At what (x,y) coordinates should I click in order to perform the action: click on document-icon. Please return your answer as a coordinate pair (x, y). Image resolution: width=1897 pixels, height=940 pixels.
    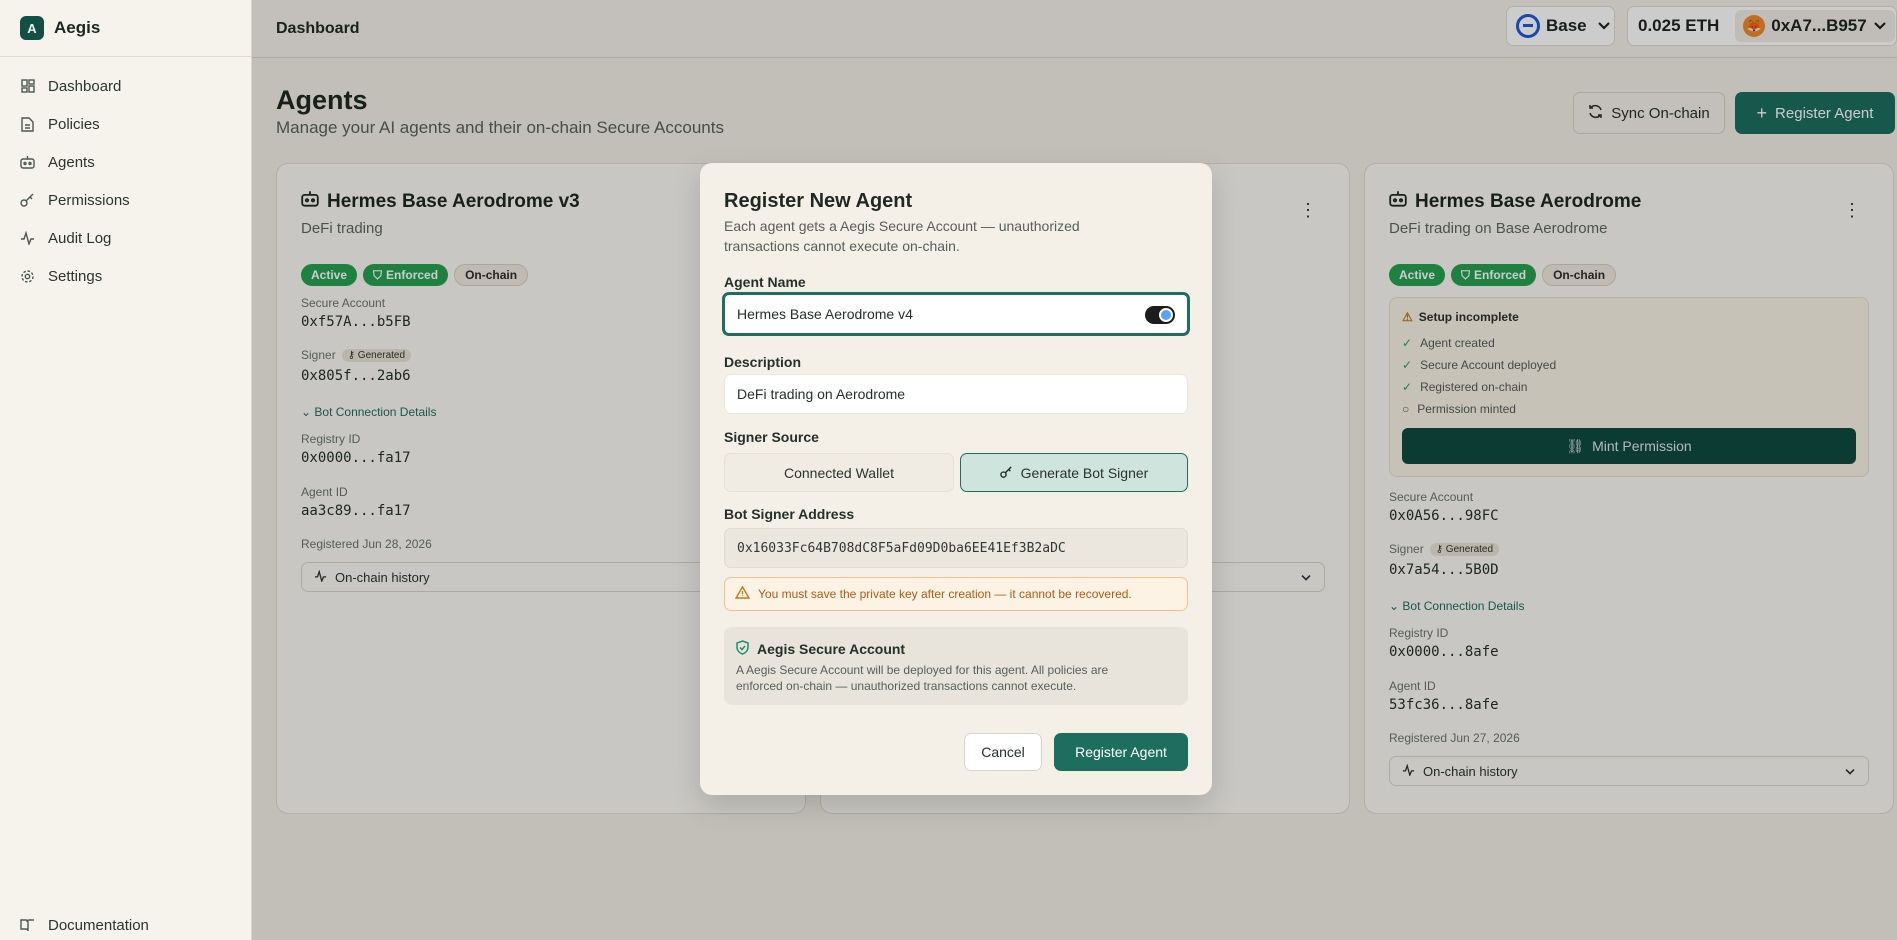
    Looking at the image, I should click on (27, 124).